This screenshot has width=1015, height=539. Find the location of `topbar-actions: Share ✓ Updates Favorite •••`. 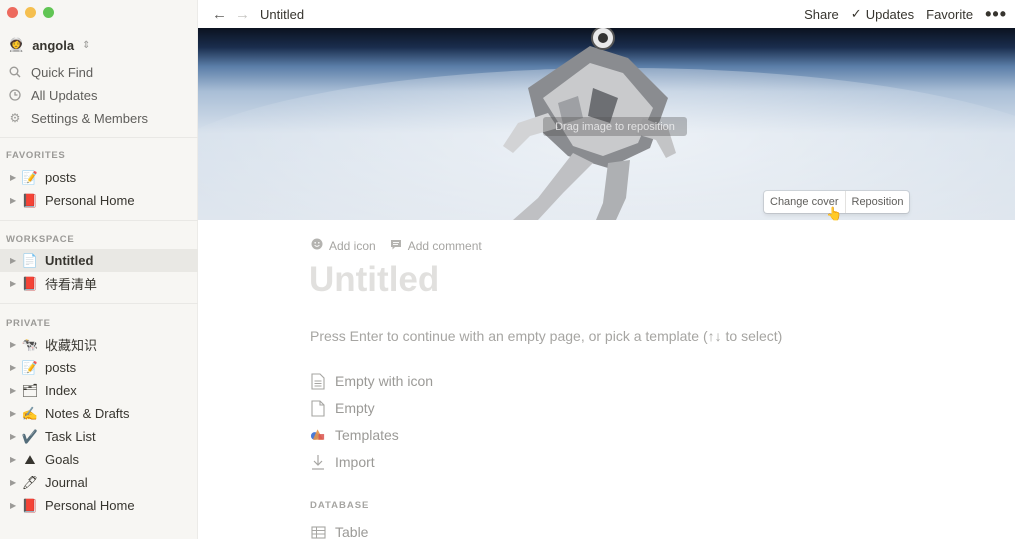

topbar-actions: Share ✓ Updates Favorite ••• is located at coordinates (905, 14).